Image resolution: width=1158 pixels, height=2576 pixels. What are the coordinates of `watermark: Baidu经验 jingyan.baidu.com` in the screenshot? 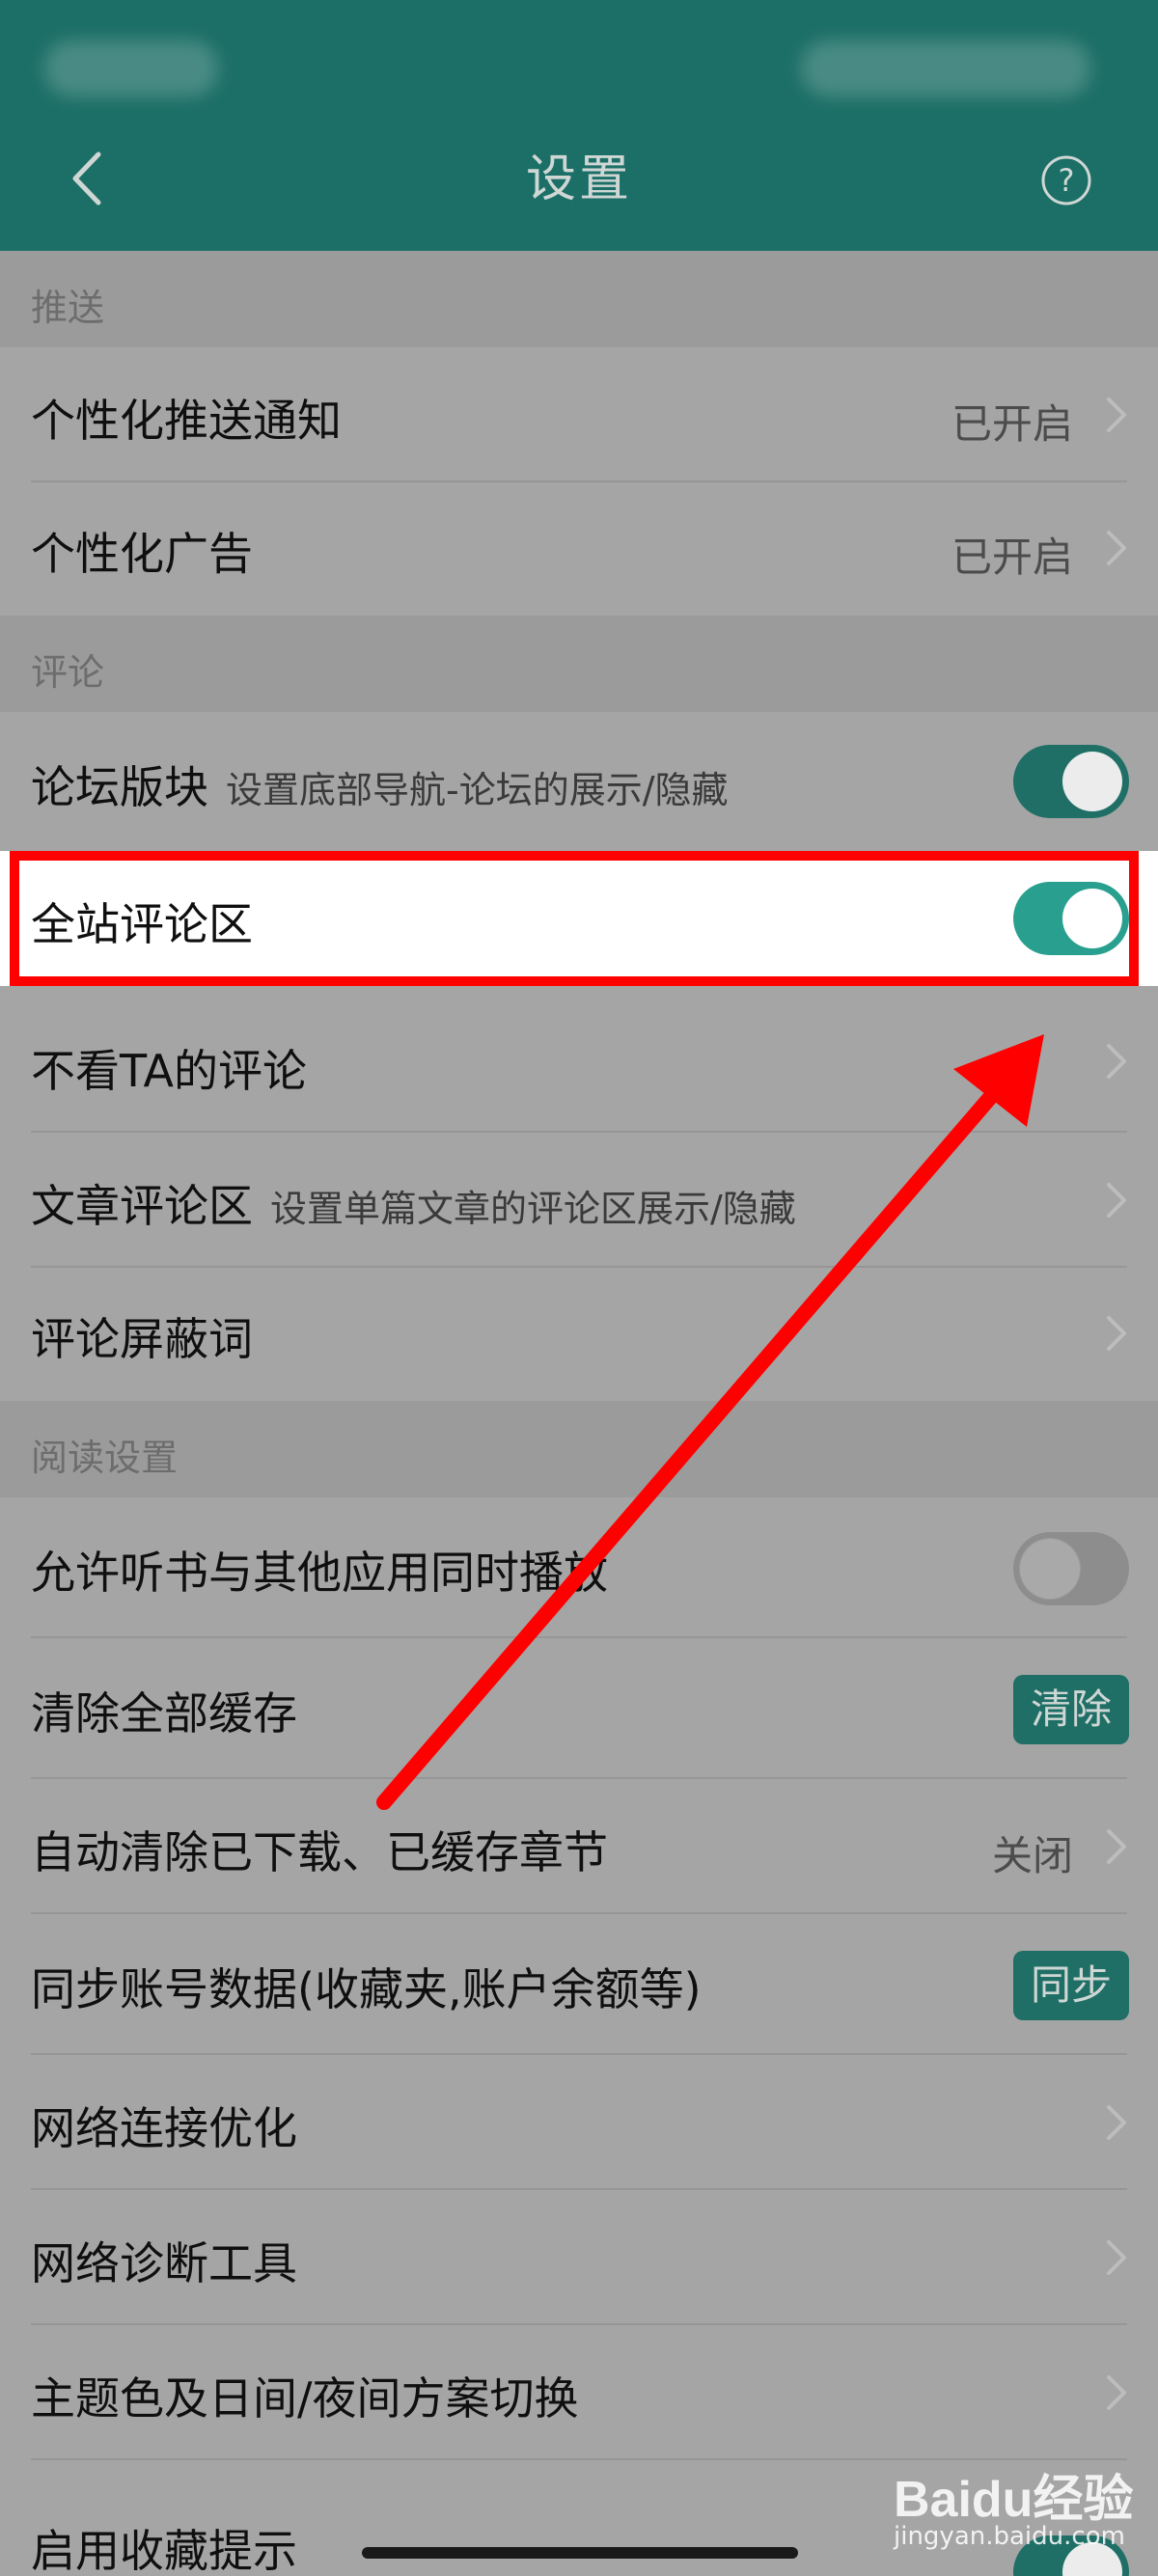 It's located at (1011, 2511).